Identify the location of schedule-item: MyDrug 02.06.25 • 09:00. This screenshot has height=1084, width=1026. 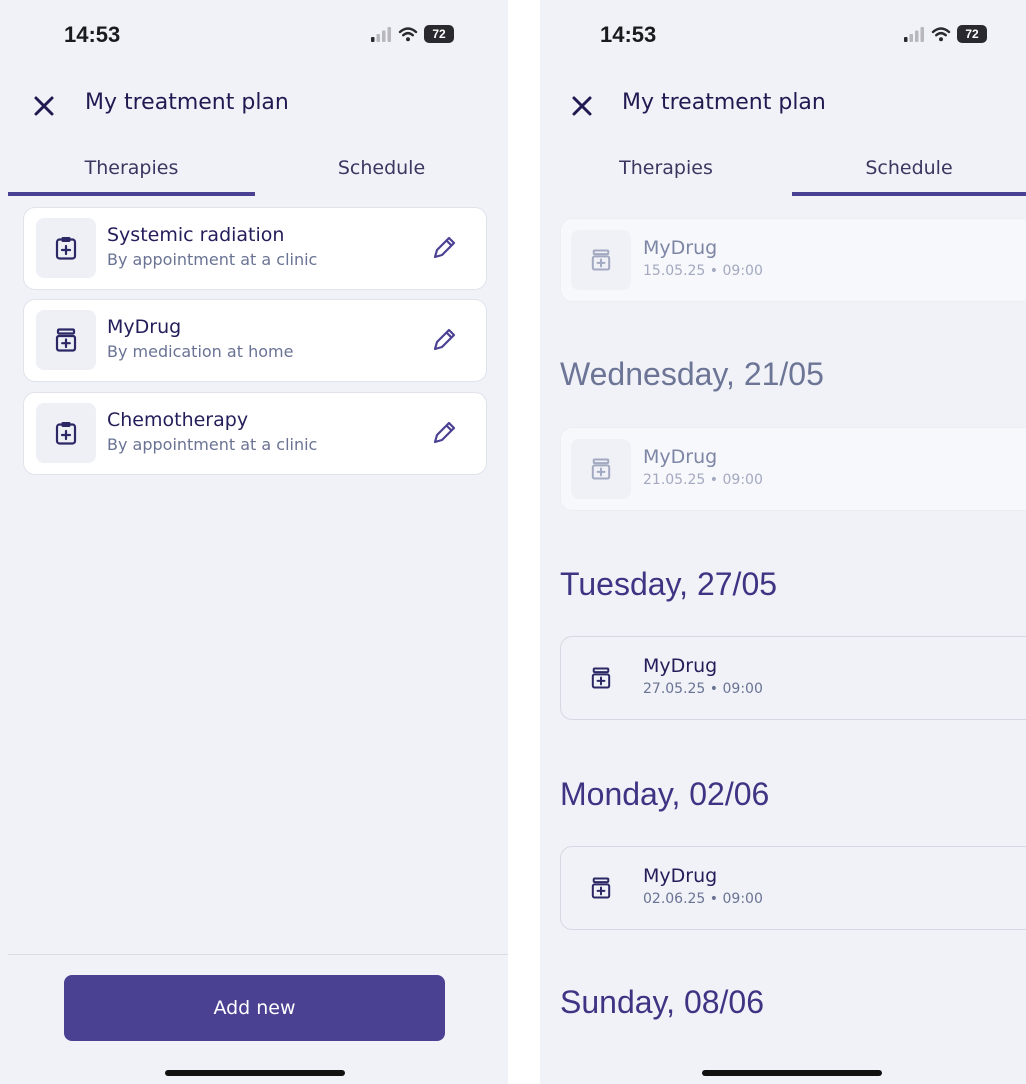
(793, 888).